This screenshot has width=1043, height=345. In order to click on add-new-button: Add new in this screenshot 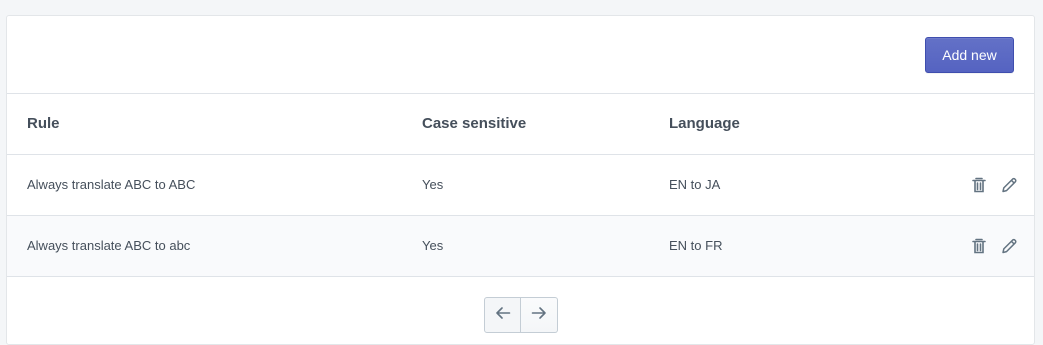, I will do `click(969, 55)`.